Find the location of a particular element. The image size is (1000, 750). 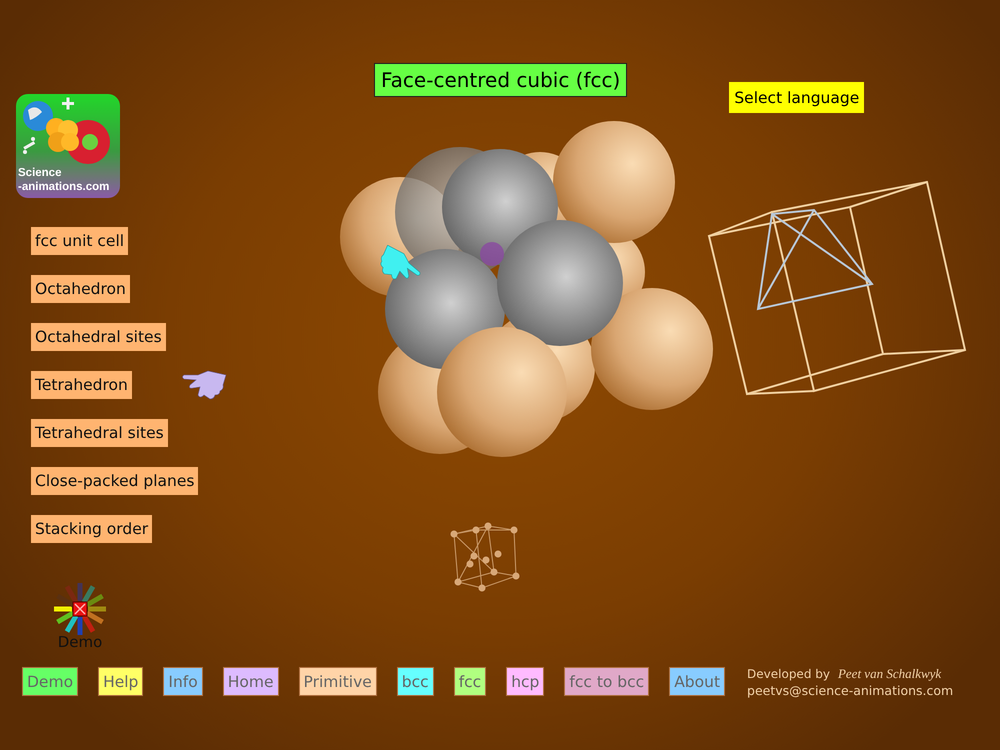

email-link: peetvs@science-animations.com is located at coordinates (850, 690).